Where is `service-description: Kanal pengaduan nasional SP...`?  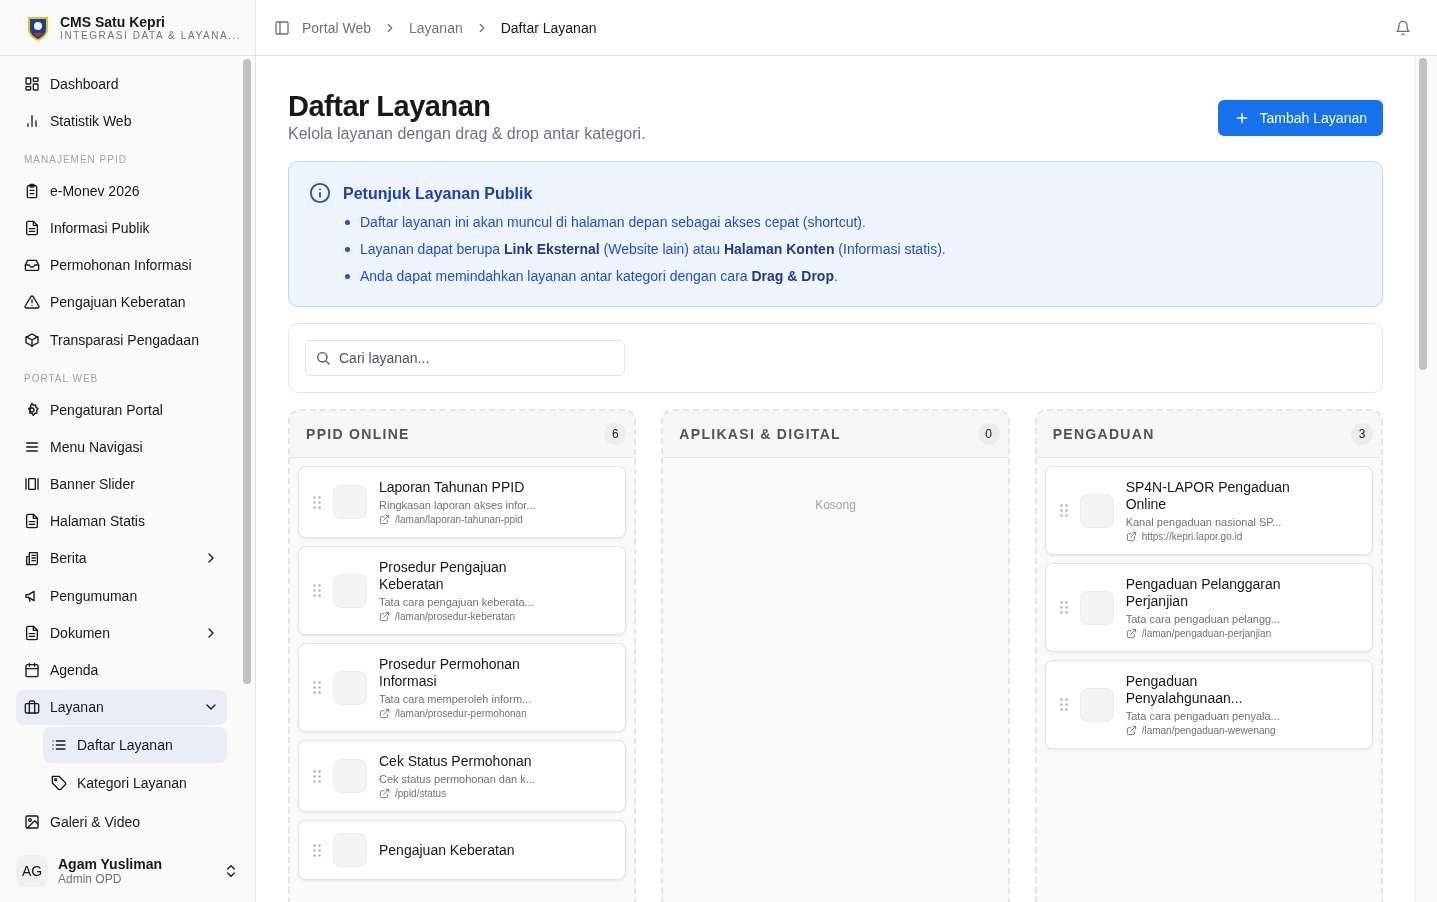
service-description: Kanal pengaduan nasional SP... is located at coordinates (1204, 522).